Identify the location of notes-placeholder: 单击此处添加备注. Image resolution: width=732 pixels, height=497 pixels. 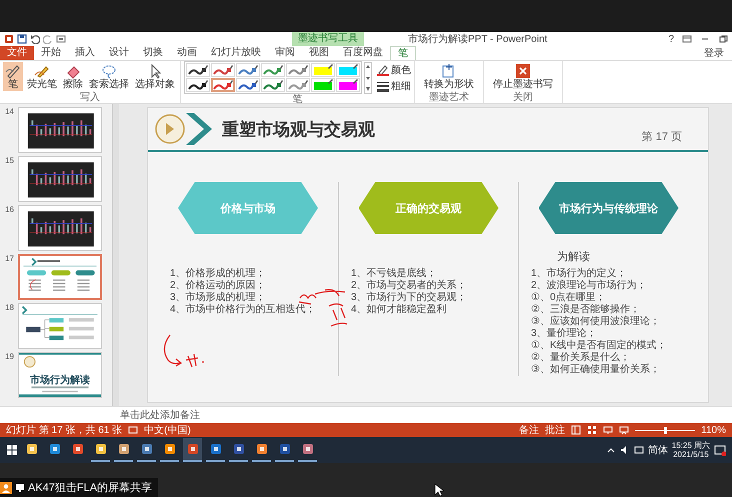
(160, 415).